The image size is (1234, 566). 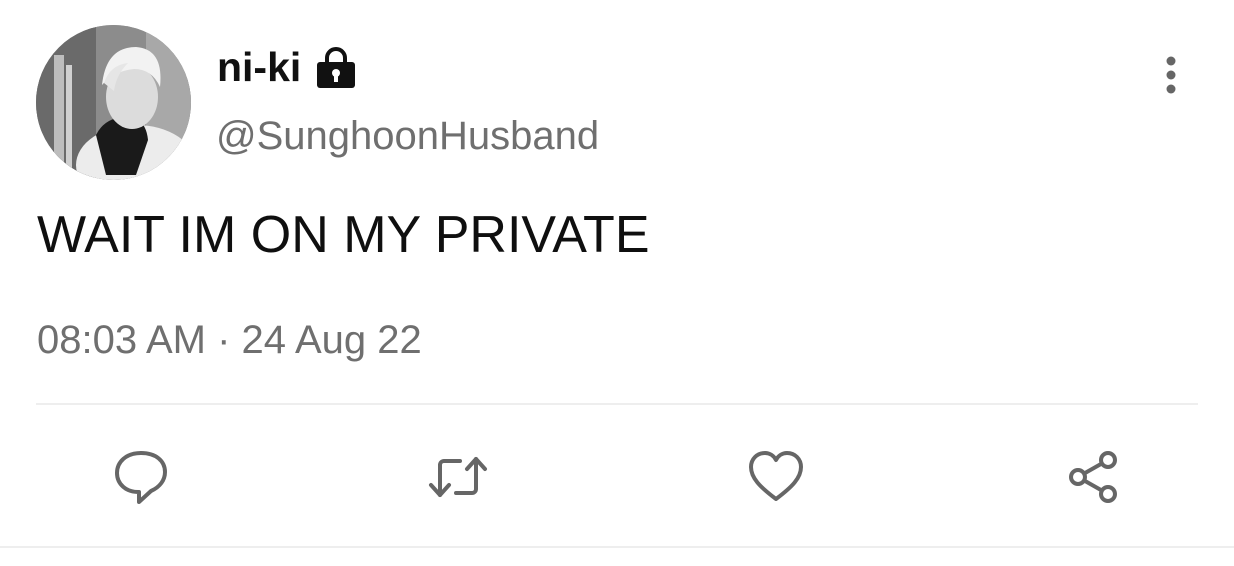 I want to click on tweet-timestamp: 08:03 AM · 24 Aug 22, so click(x=229, y=340).